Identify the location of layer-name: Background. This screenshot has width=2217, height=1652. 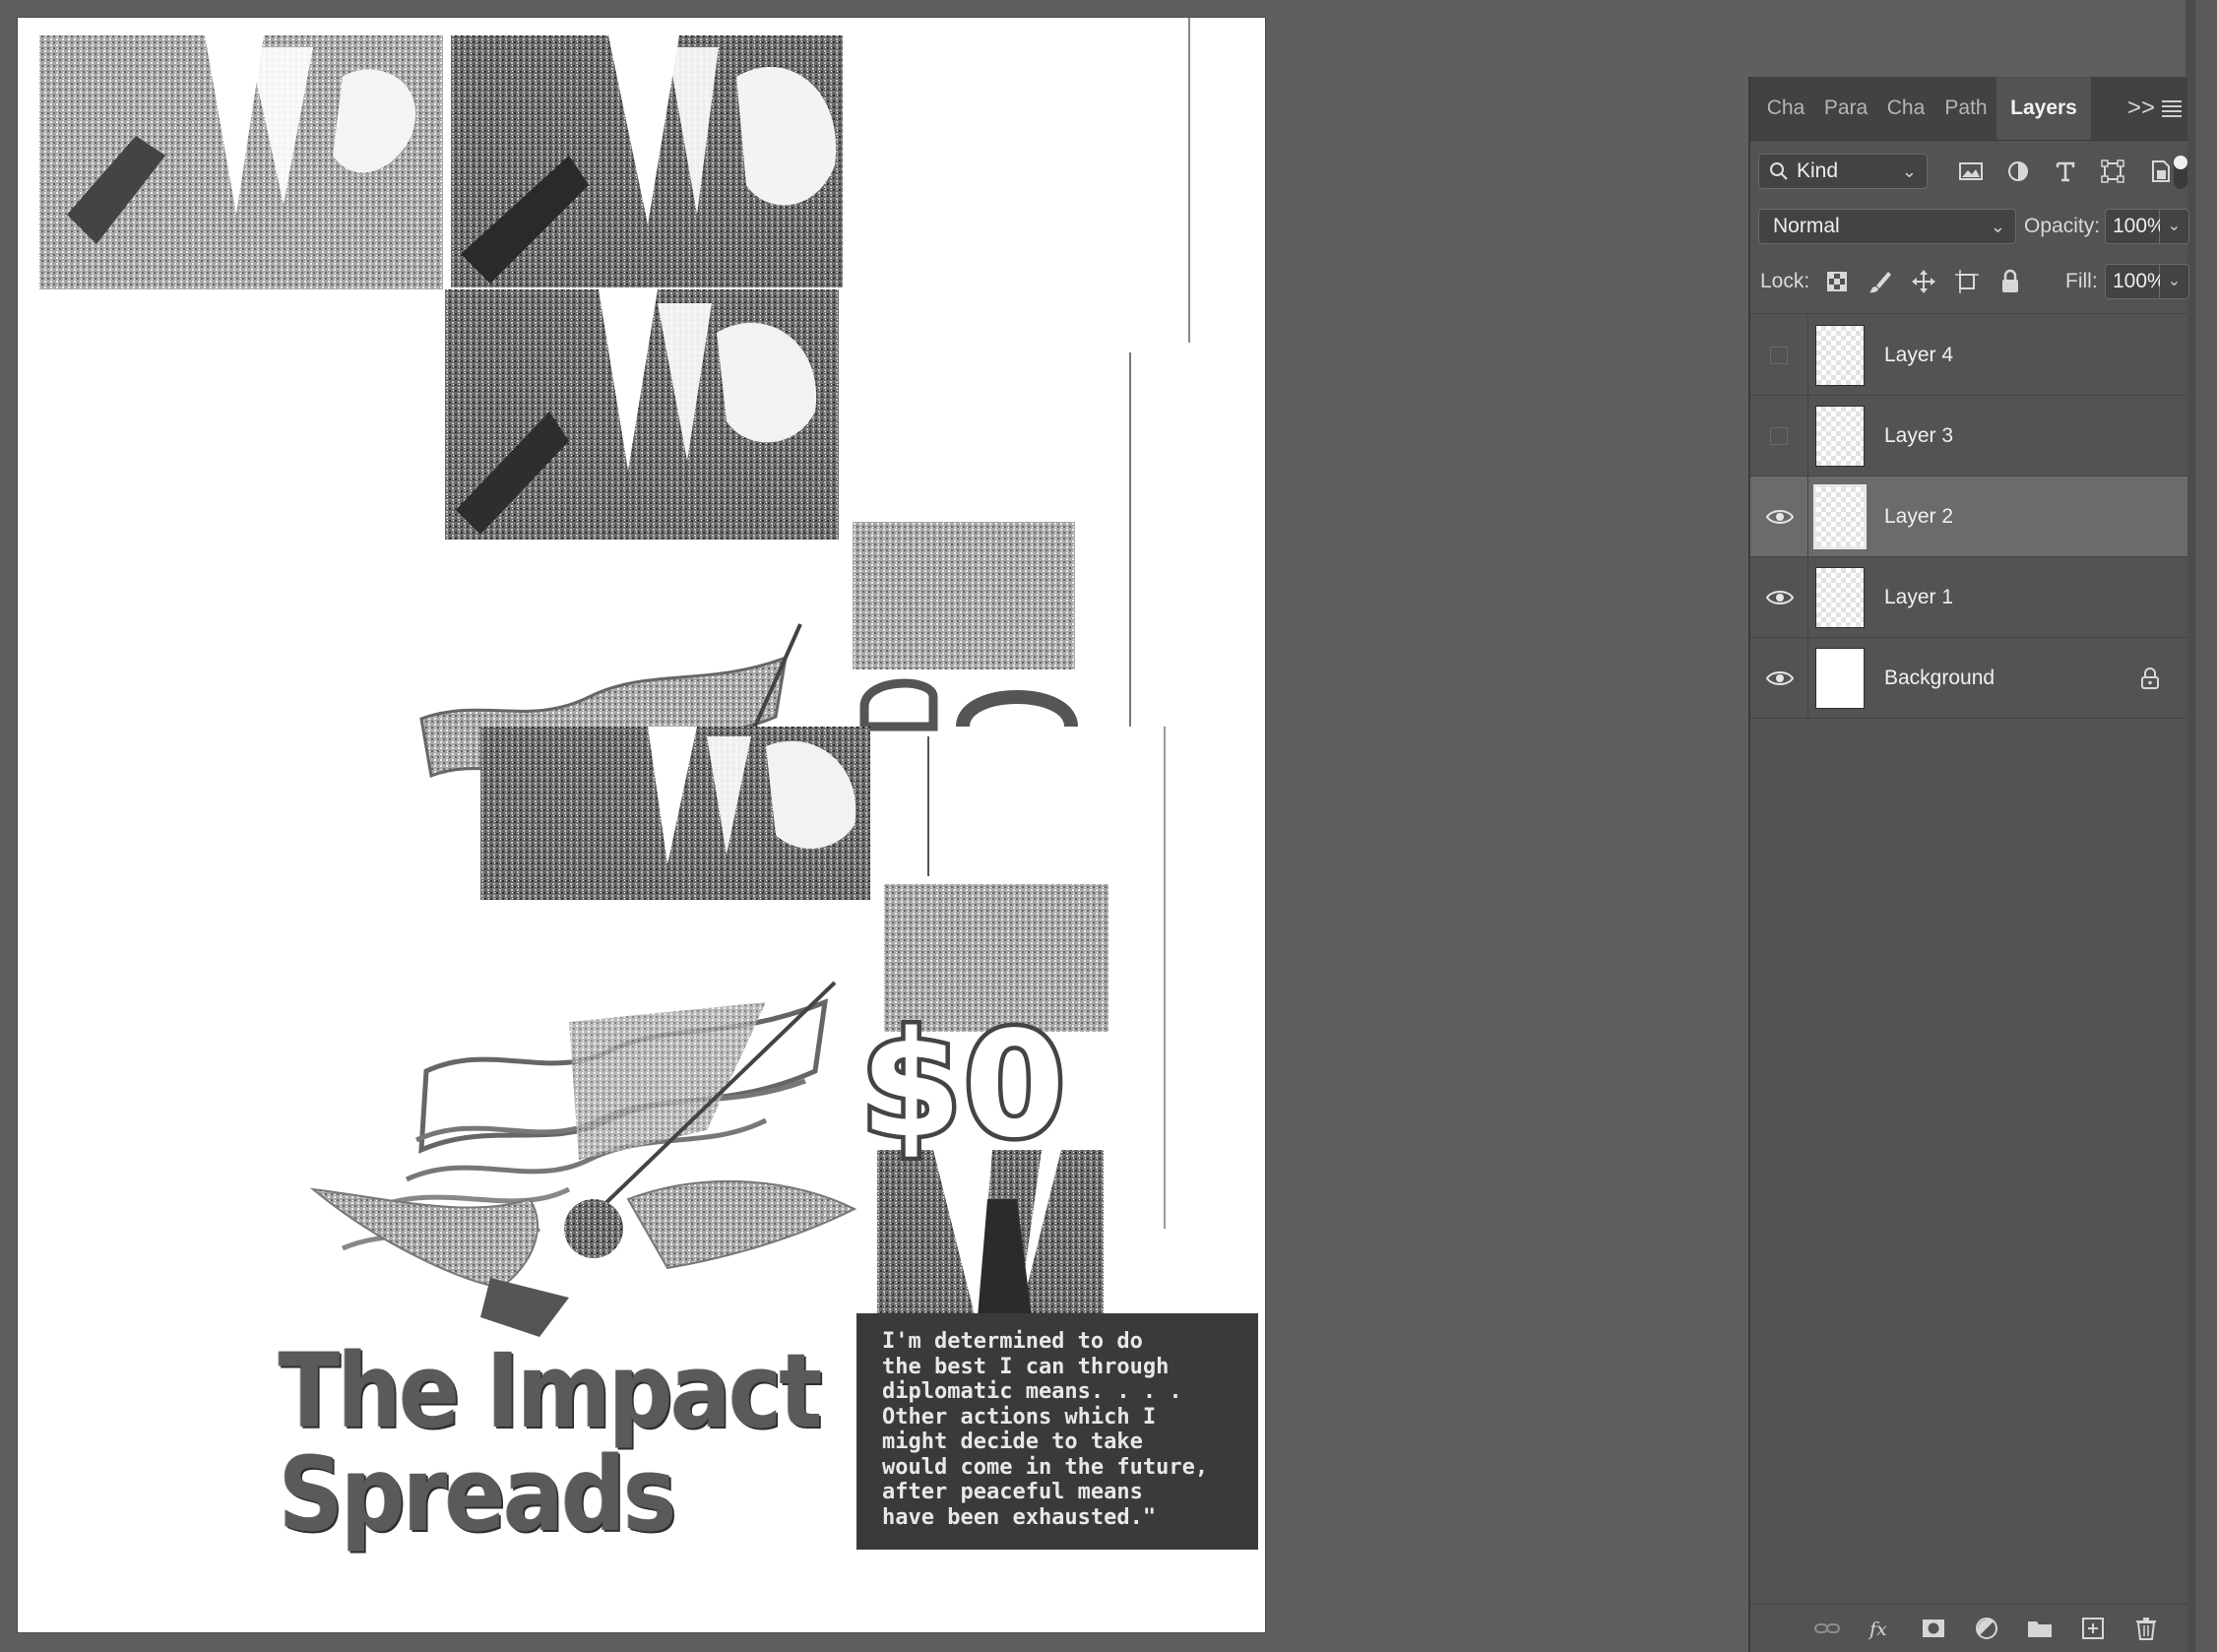
(1939, 678).